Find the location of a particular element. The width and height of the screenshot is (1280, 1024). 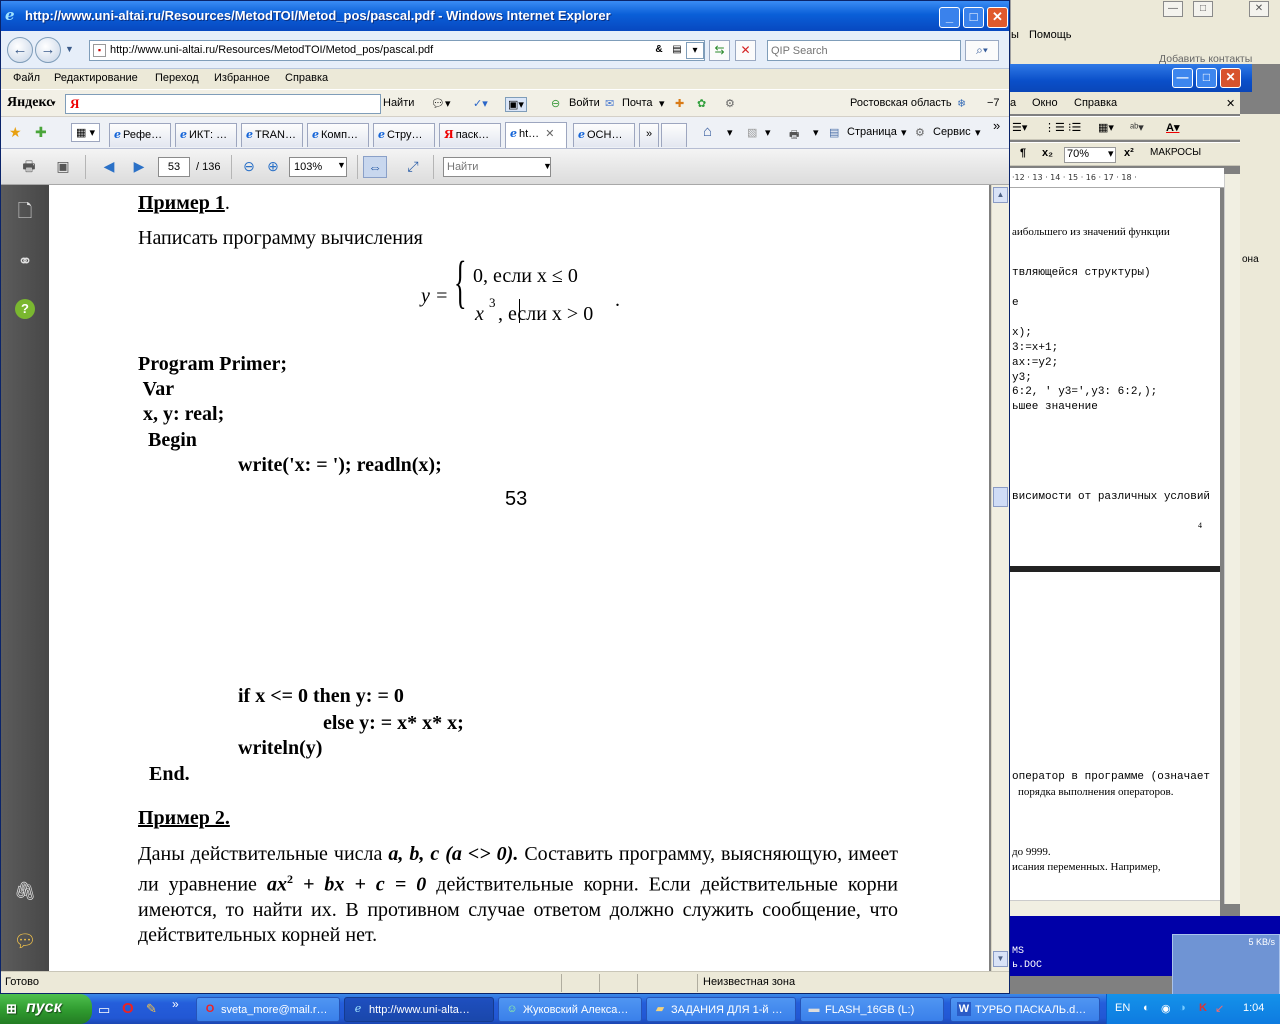

opera-icon: O is located at coordinates (128, 1008).